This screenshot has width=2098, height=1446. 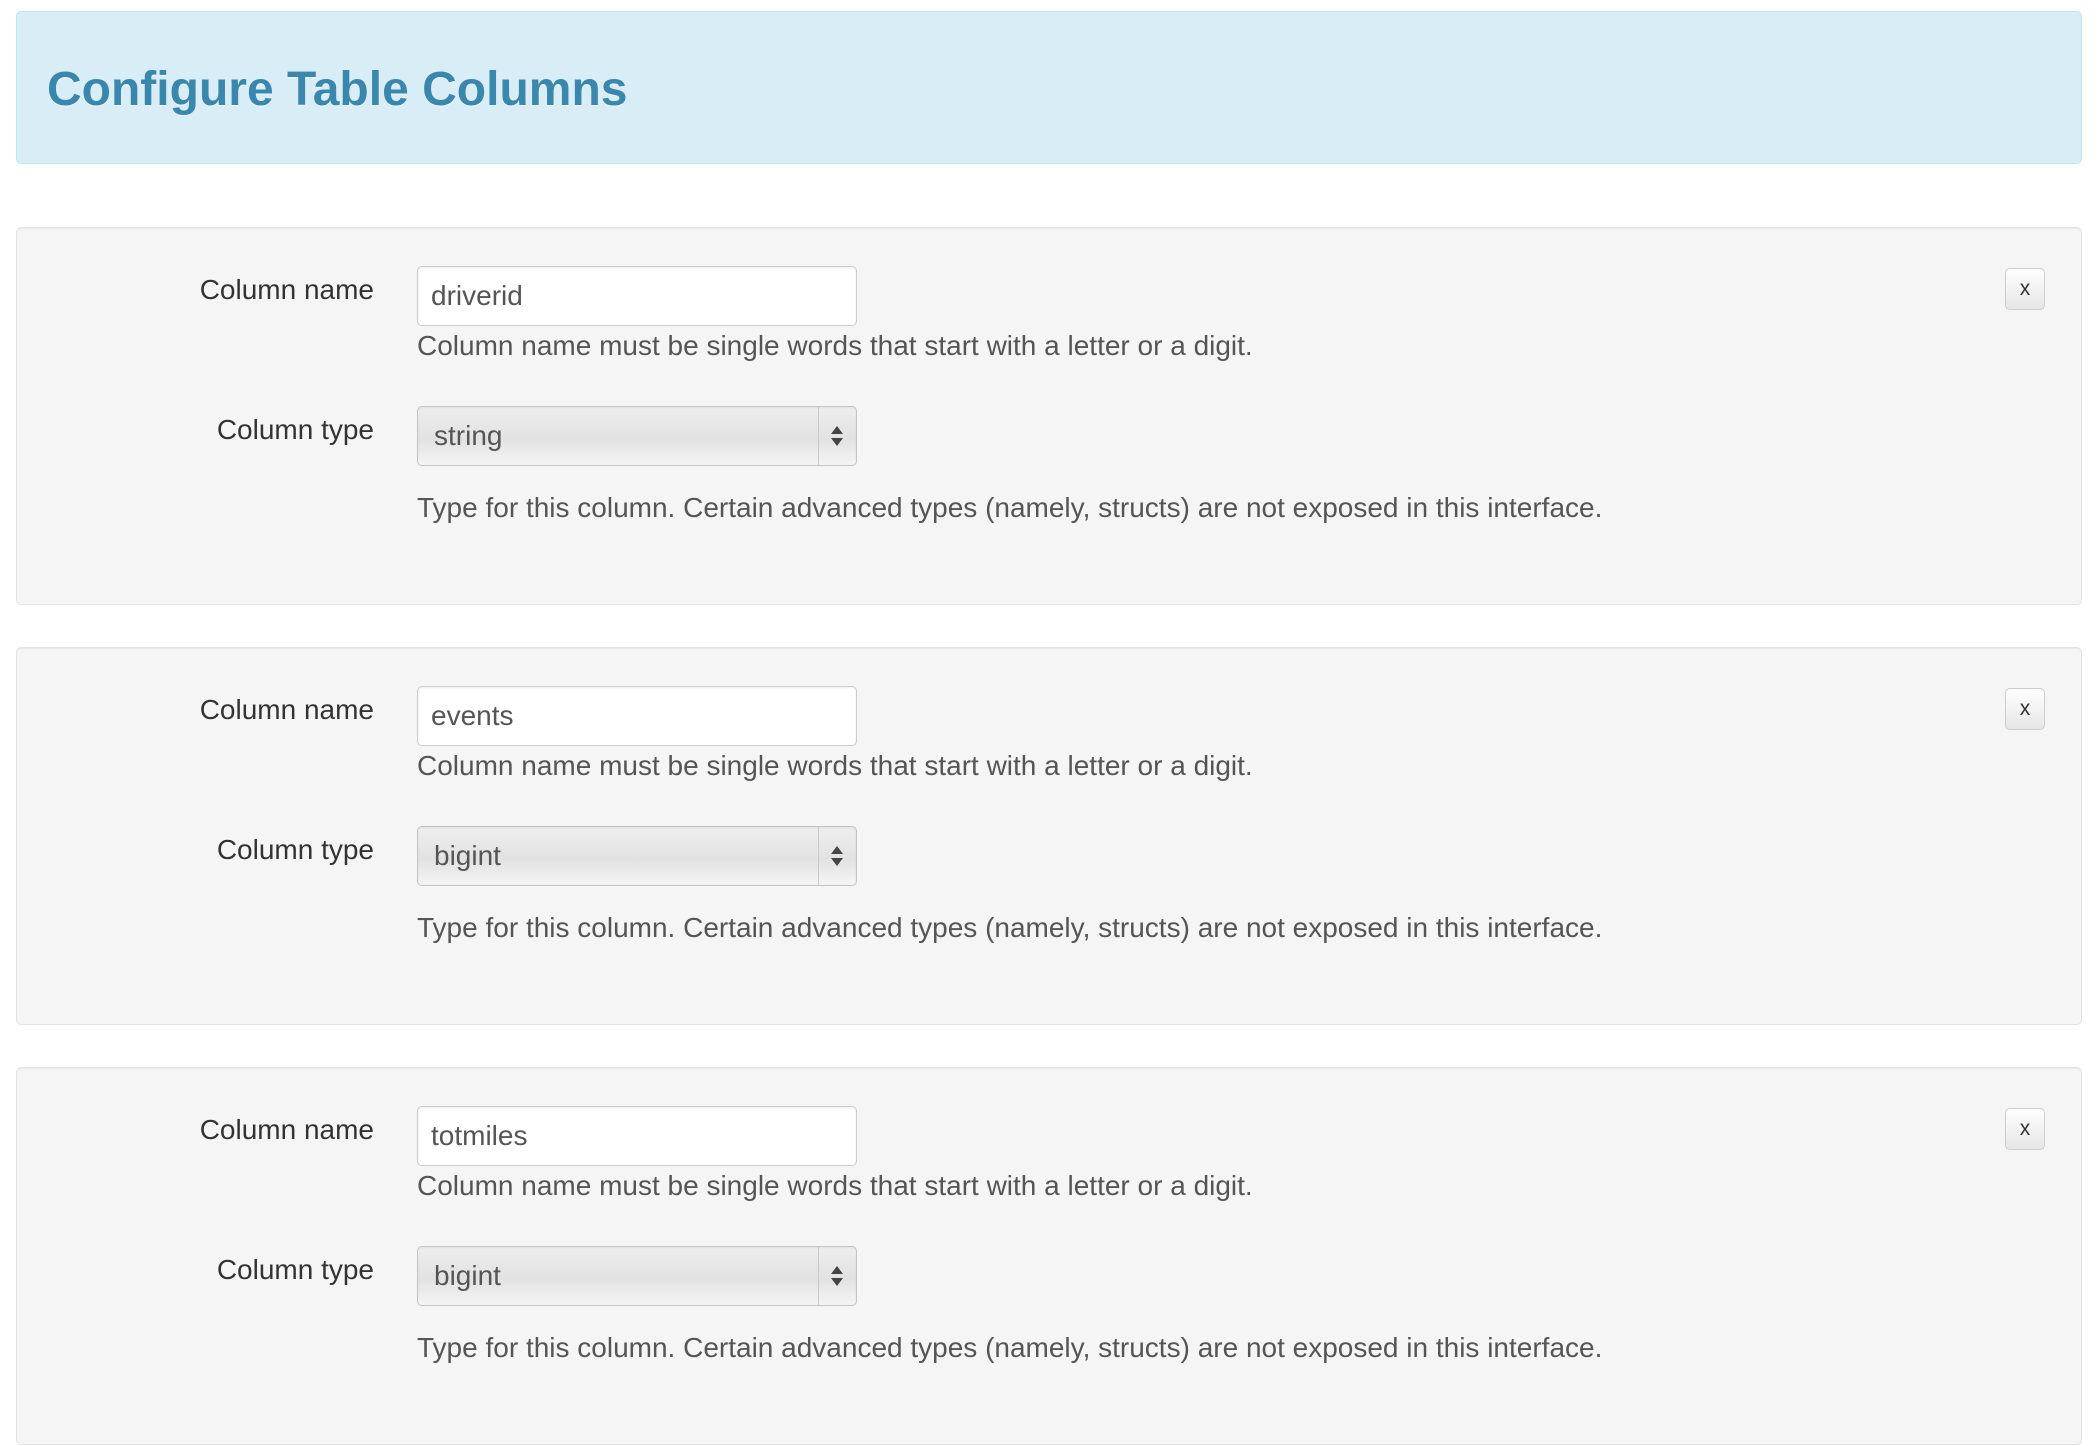 I want to click on page-title: Configure Table Columns, so click(x=337, y=89).